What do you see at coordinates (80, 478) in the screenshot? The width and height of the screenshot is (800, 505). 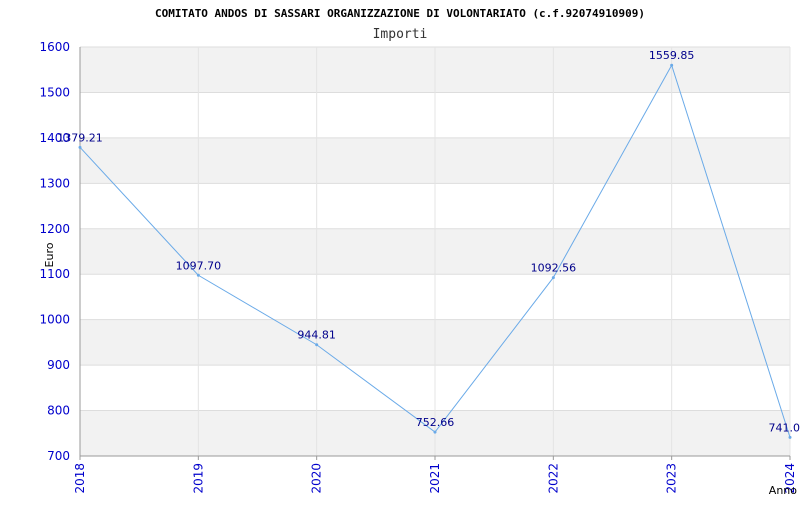 I see `x-tick-label: 2018` at bounding box center [80, 478].